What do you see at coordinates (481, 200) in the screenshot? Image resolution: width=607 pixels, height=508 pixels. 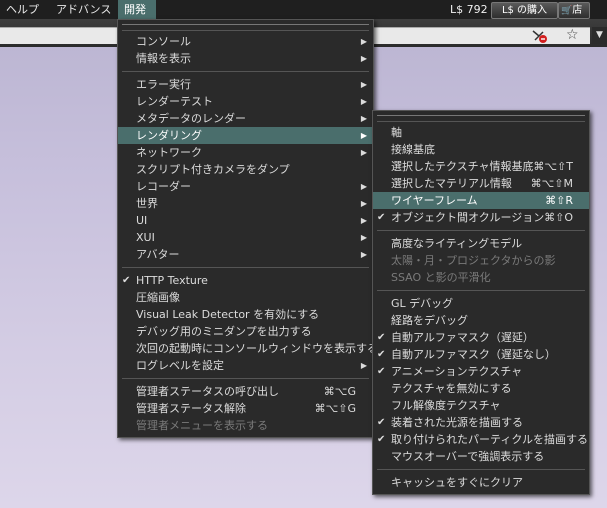 I see `menu-item-4: ワイヤーフレーム ⌘⇧R` at bounding box center [481, 200].